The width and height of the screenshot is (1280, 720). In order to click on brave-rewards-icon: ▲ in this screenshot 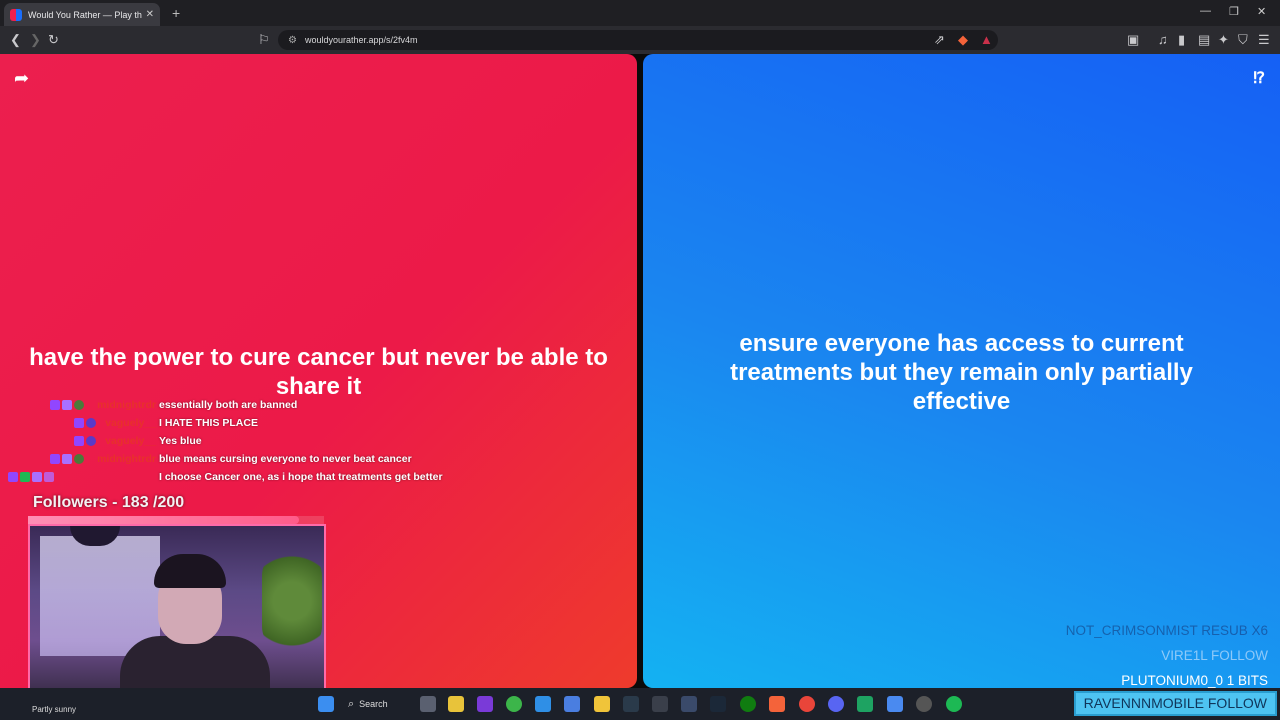, I will do `click(986, 40)`.